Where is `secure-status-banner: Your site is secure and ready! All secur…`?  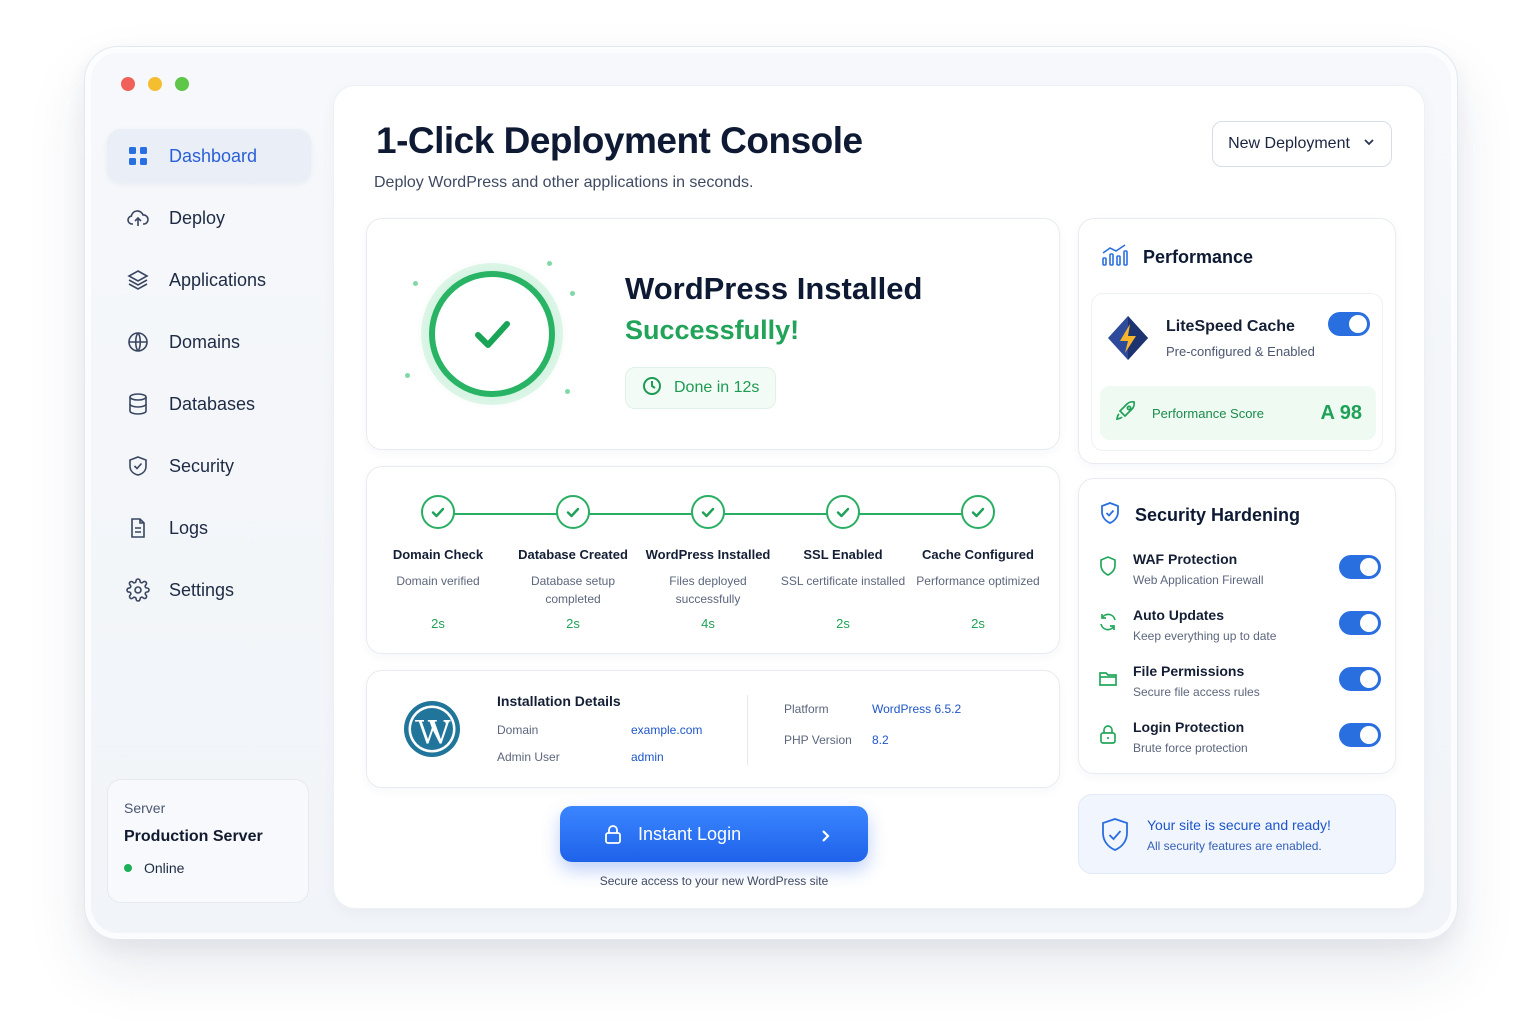
secure-status-banner: Your site is secure and ready! All secur… is located at coordinates (1237, 834).